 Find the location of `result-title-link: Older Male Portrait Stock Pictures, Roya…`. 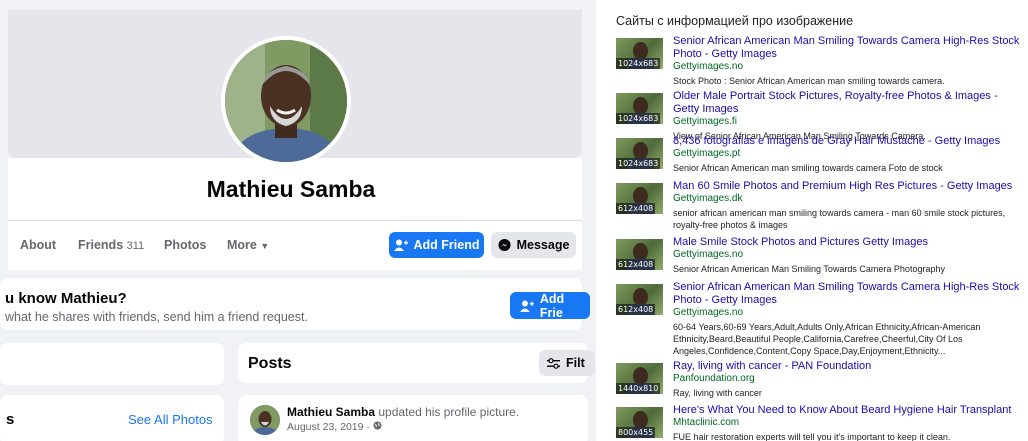

result-title-link: Older Male Portrait Stock Pictures, Roya… is located at coordinates (849, 103).